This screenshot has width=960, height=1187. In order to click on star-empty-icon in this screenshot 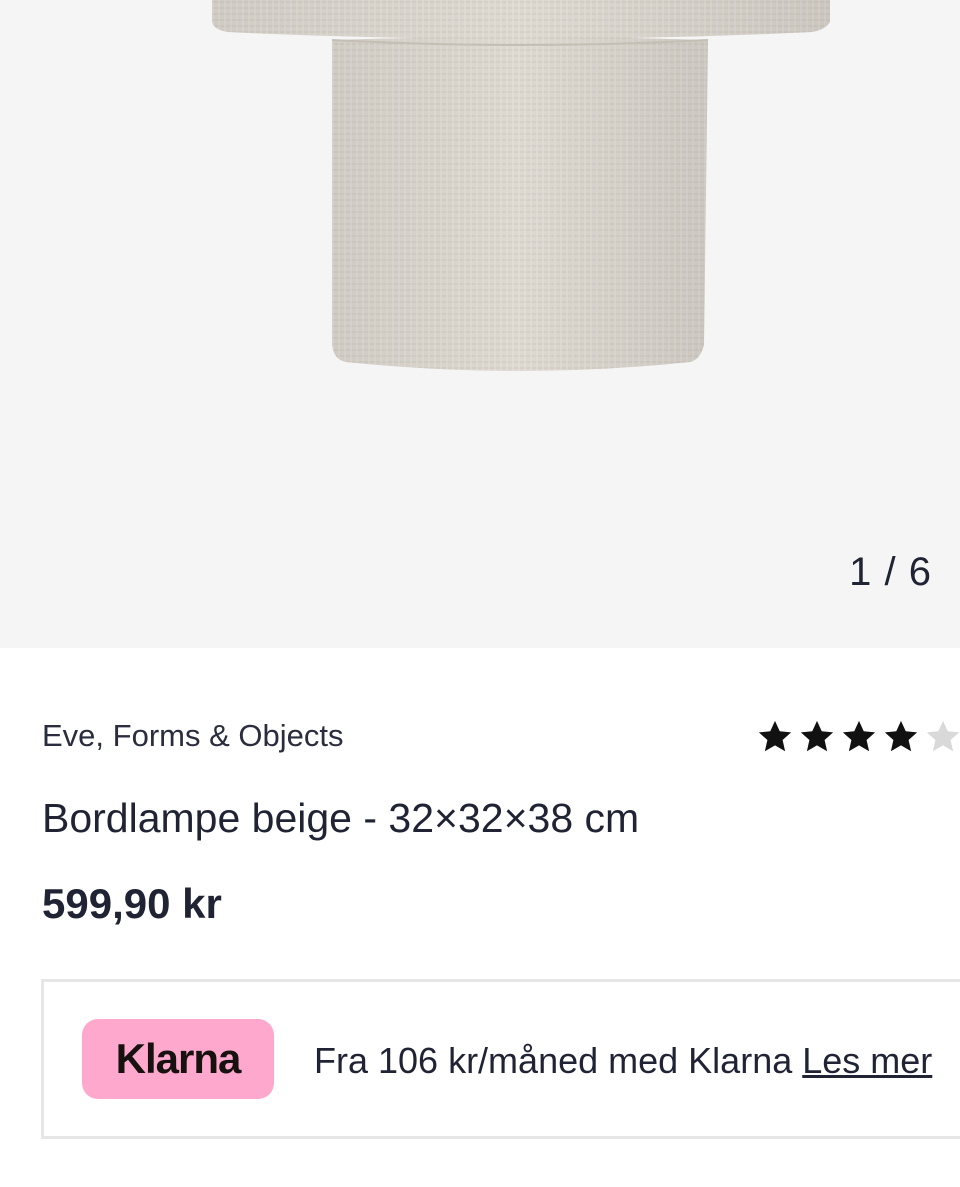, I will do `click(943, 736)`.